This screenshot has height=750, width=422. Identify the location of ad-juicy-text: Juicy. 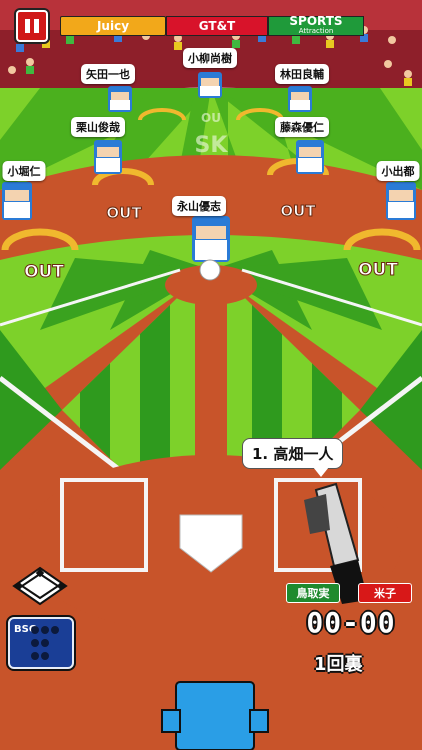
(113, 26).